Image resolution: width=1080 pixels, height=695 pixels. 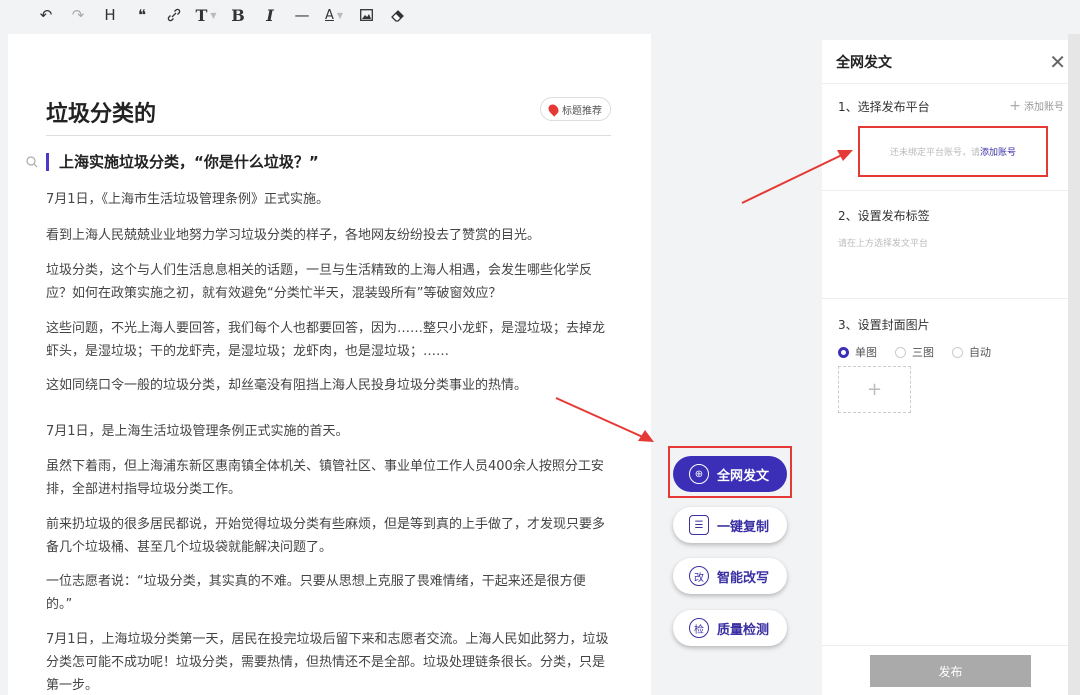 I want to click on unbound-text: 还未绑定平台账号，请, so click(x=934, y=153).